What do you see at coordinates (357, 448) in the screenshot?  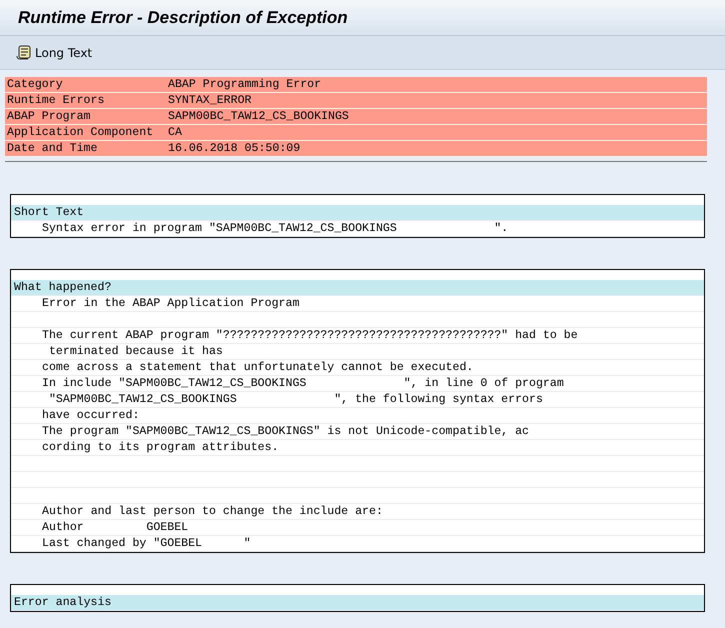 I see `section-text: cording to its program attributes.` at bounding box center [357, 448].